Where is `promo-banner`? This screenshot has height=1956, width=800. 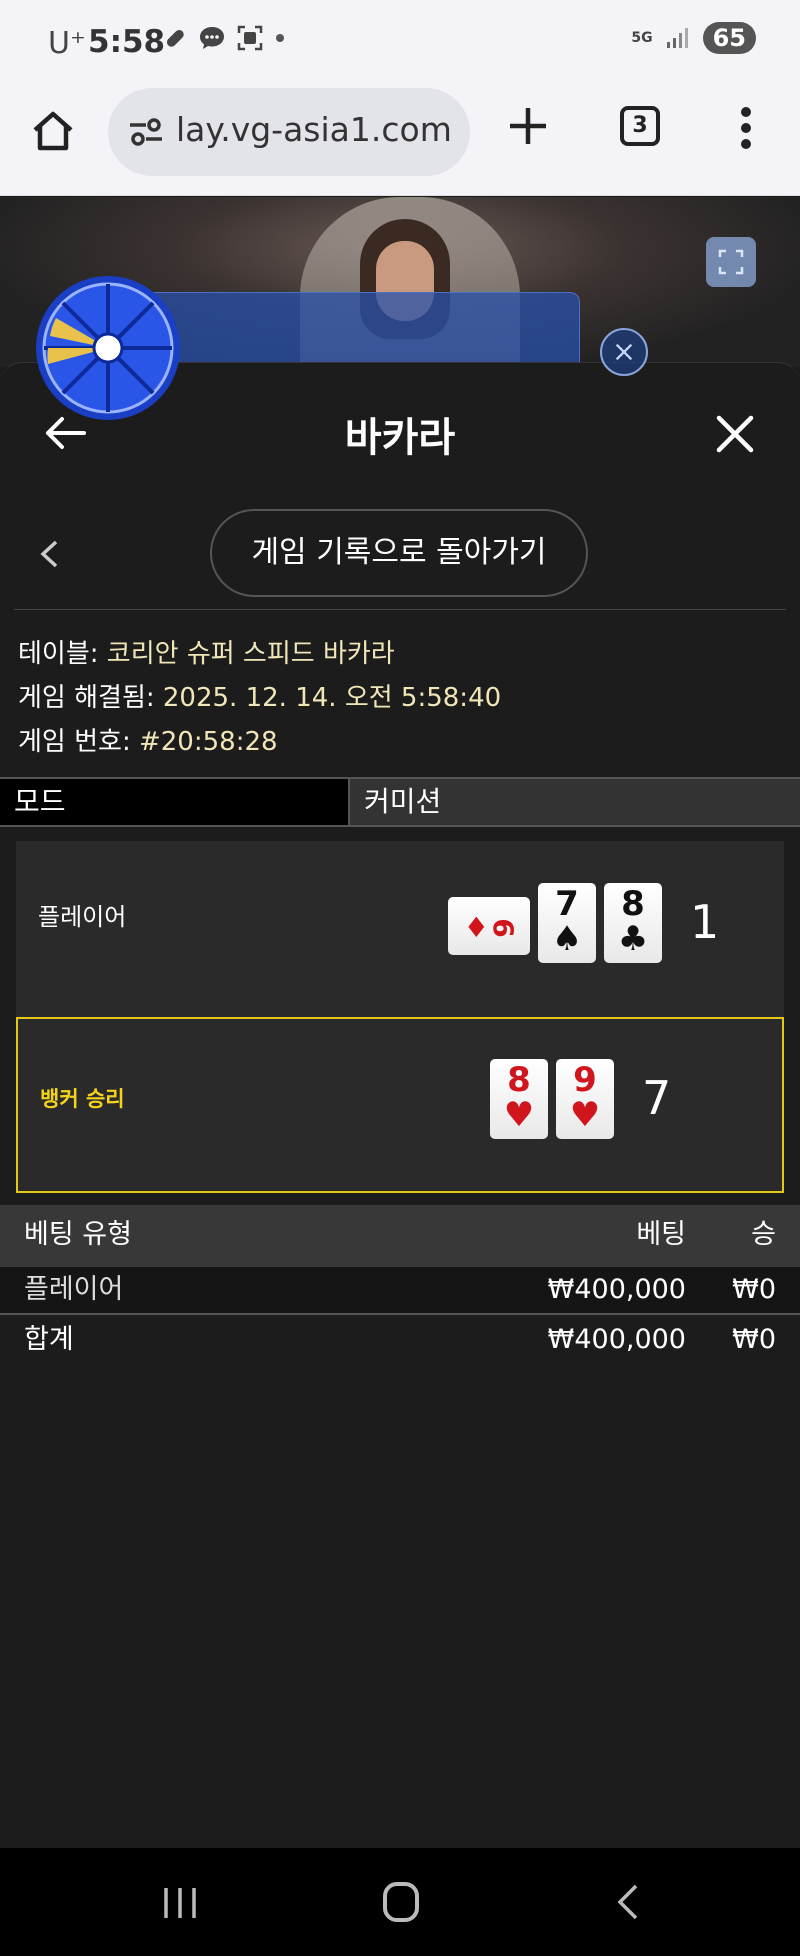
promo-banner is located at coordinates (346, 329).